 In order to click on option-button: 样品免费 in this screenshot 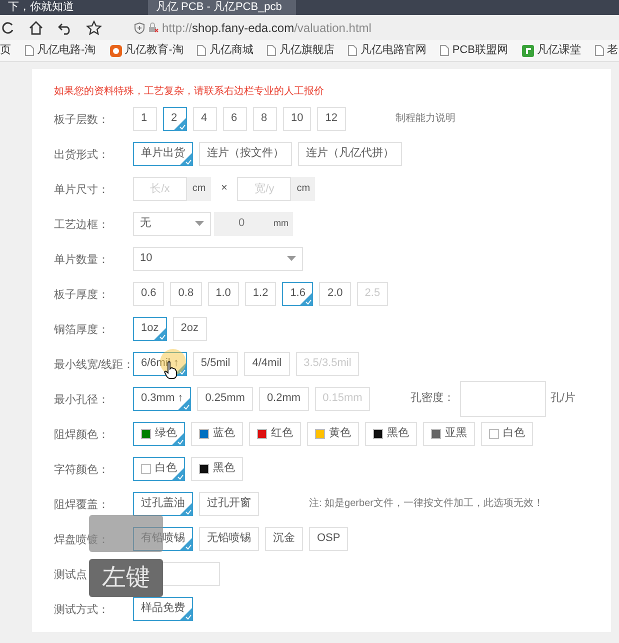, I will do `click(163, 608)`.